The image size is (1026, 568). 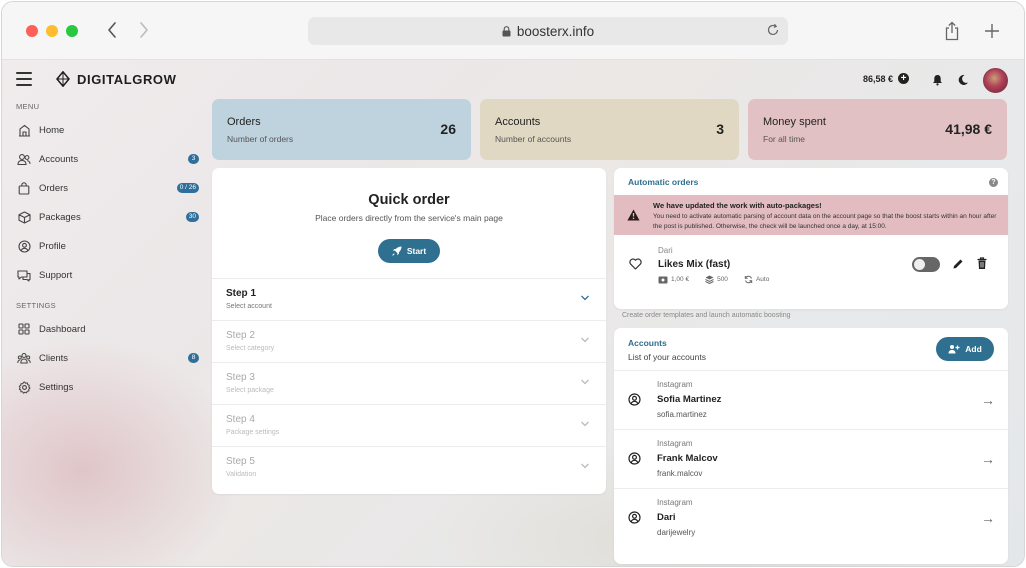 What do you see at coordinates (24, 188) in the screenshot?
I see `bag-icon` at bounding box center [24, 188].